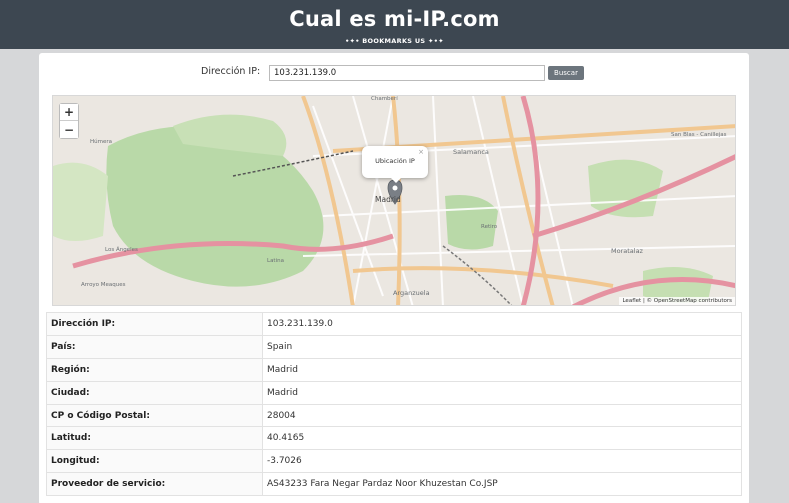  I want to click on map-label-latina: Latina, so click(275, 261).